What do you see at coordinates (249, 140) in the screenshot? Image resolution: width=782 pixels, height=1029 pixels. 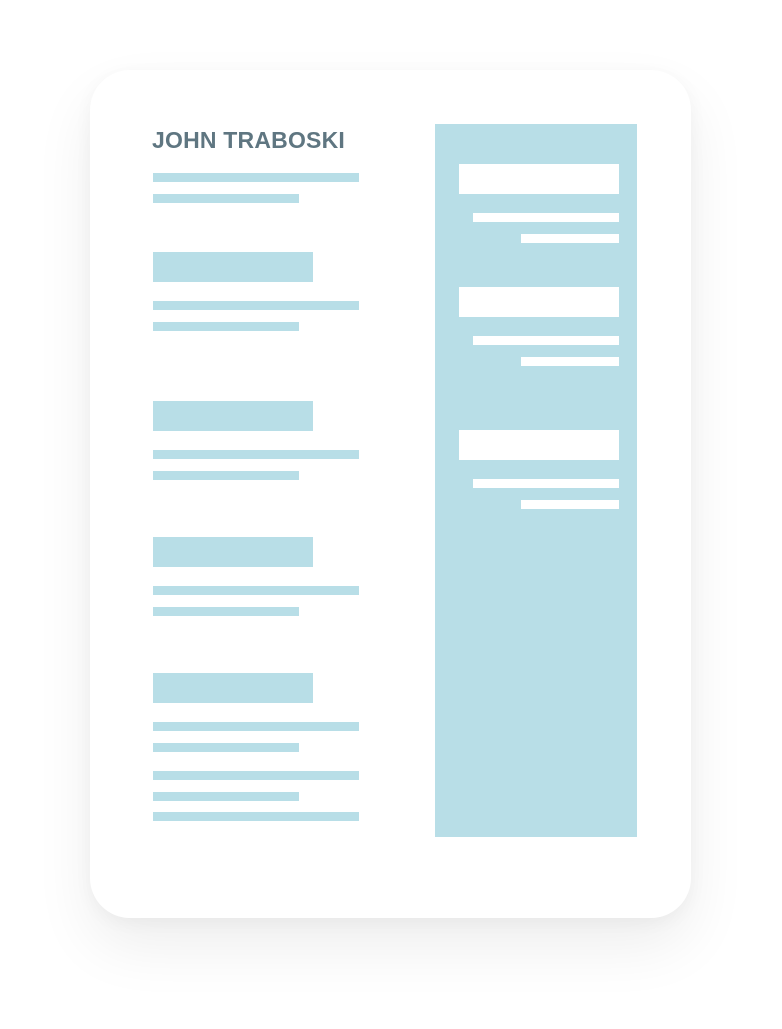 I see `resume-name: JOHN TRABOSKI` at bounding box center [249, 140].